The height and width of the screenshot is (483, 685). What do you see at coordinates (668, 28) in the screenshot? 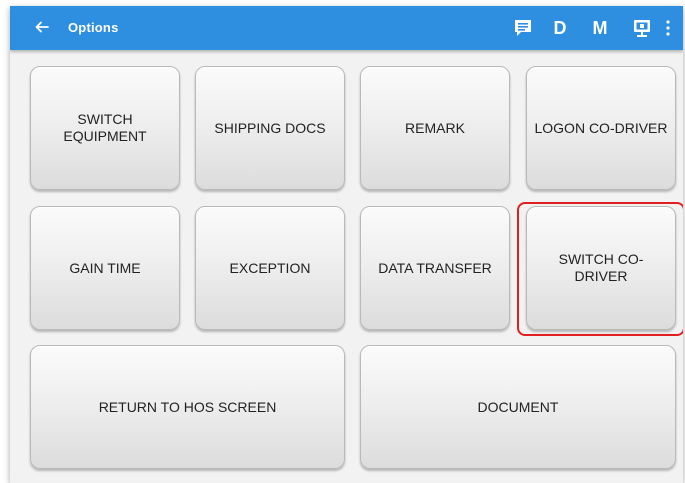
I see `more-vert-icon` at bounding box center [668, 28].